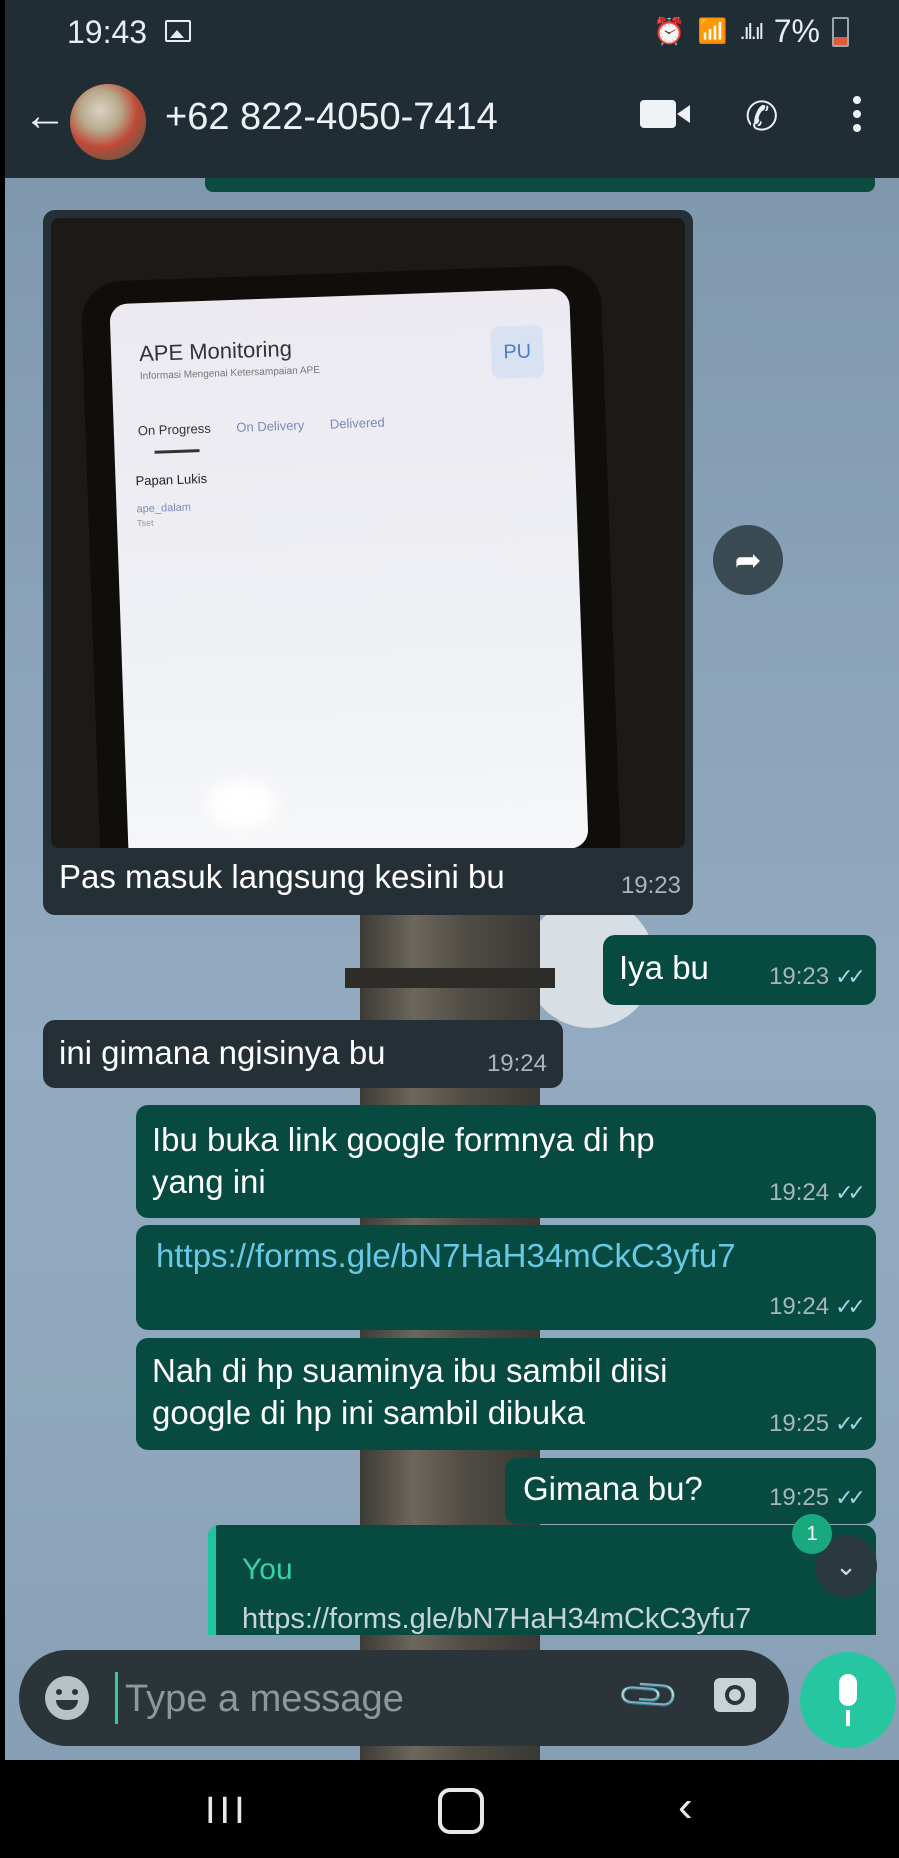 The height and width of the screenshot is (1858, 899). I want to click on nav-back-icon: ‹, so click(685, 1807).